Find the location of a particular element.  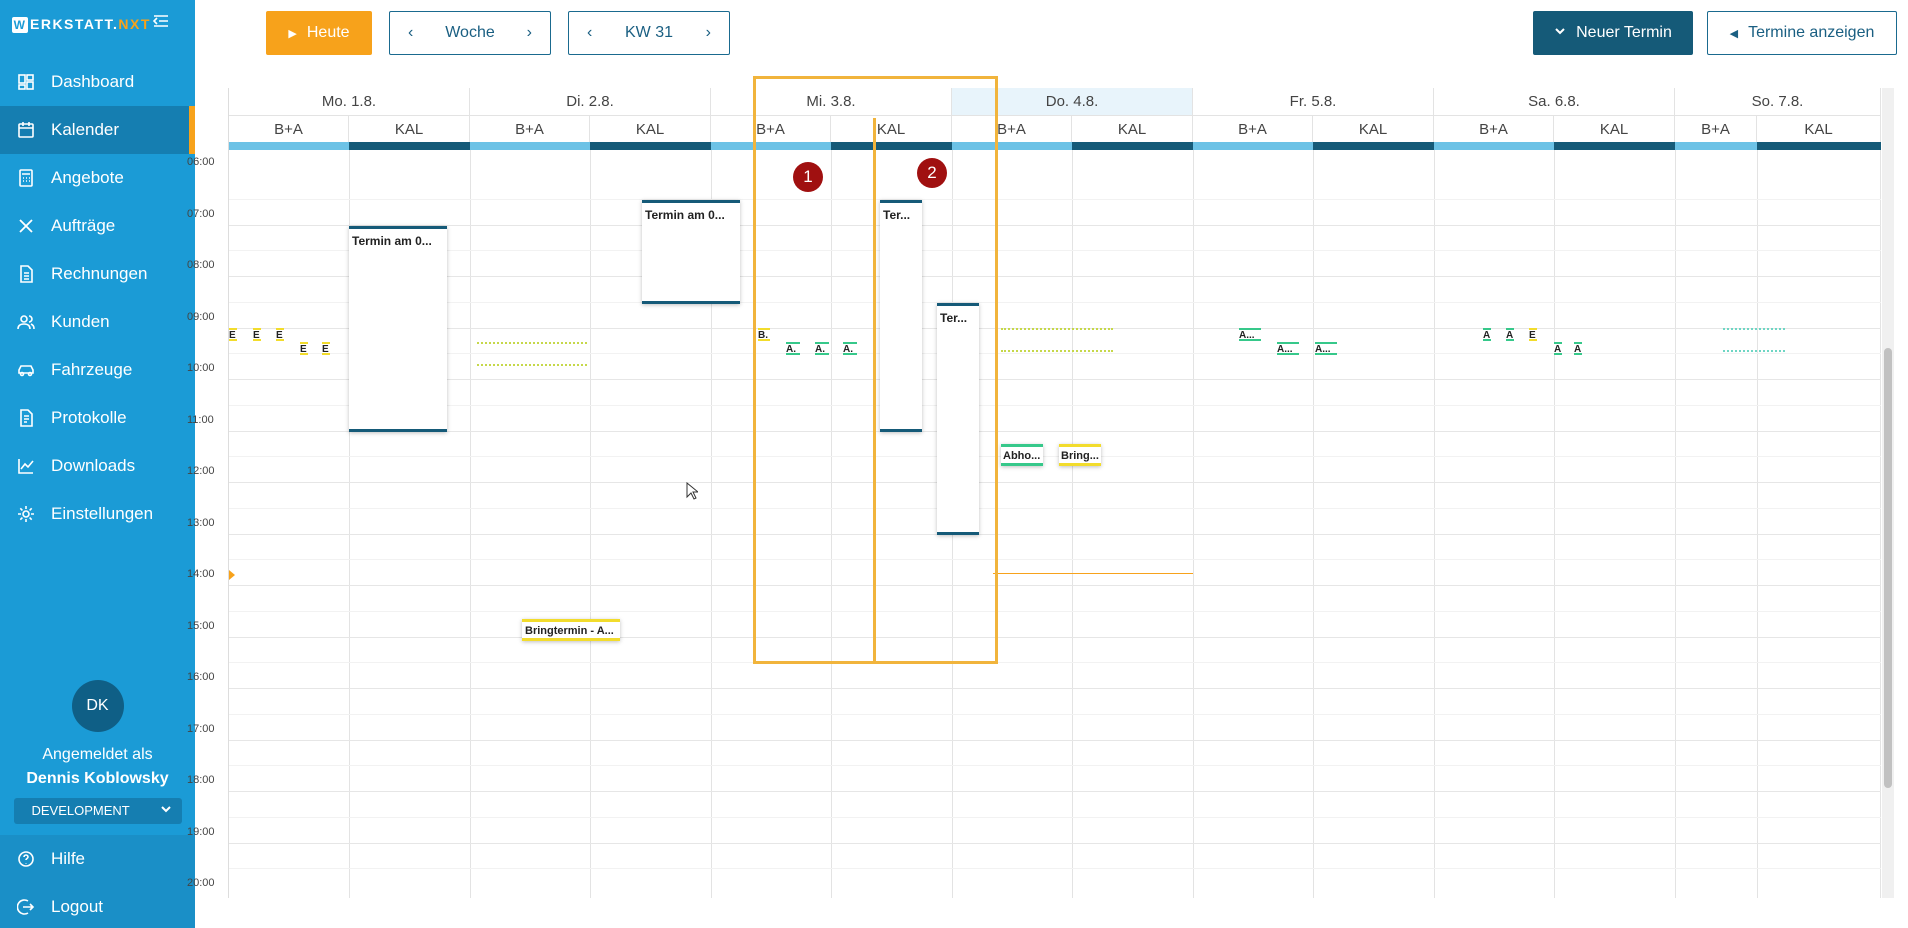

view-switcher: ‹ Woche › is located at coordinates (470, 33).